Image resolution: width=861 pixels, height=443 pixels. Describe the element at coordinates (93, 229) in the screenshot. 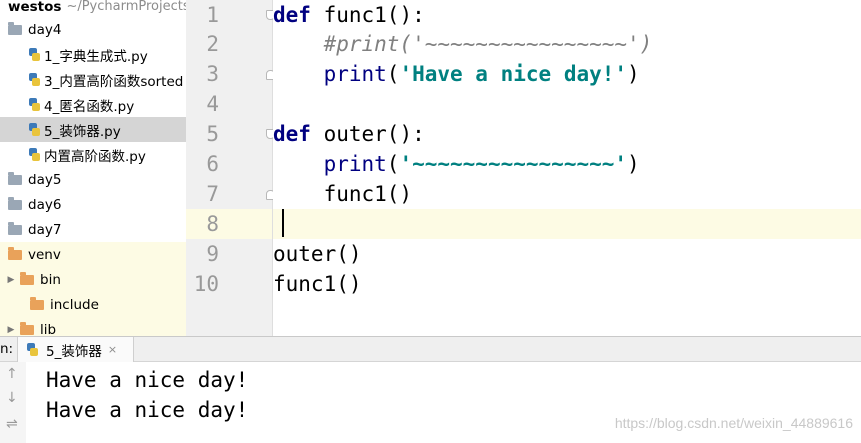

I see `tree-folder-day7: day7` at that location.